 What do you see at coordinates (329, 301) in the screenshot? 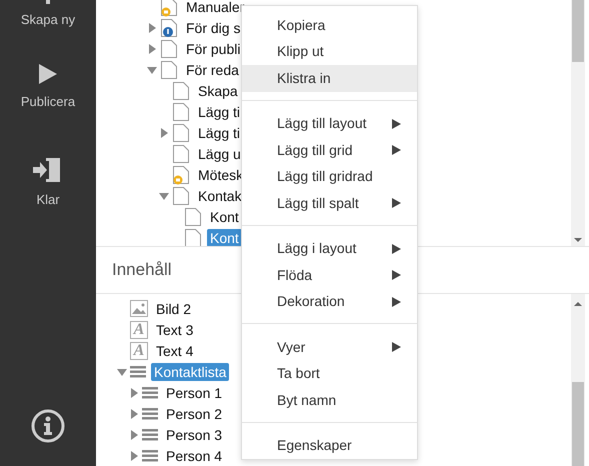
I see `menu-item: Dekoration` at bounding box center [329, 301].